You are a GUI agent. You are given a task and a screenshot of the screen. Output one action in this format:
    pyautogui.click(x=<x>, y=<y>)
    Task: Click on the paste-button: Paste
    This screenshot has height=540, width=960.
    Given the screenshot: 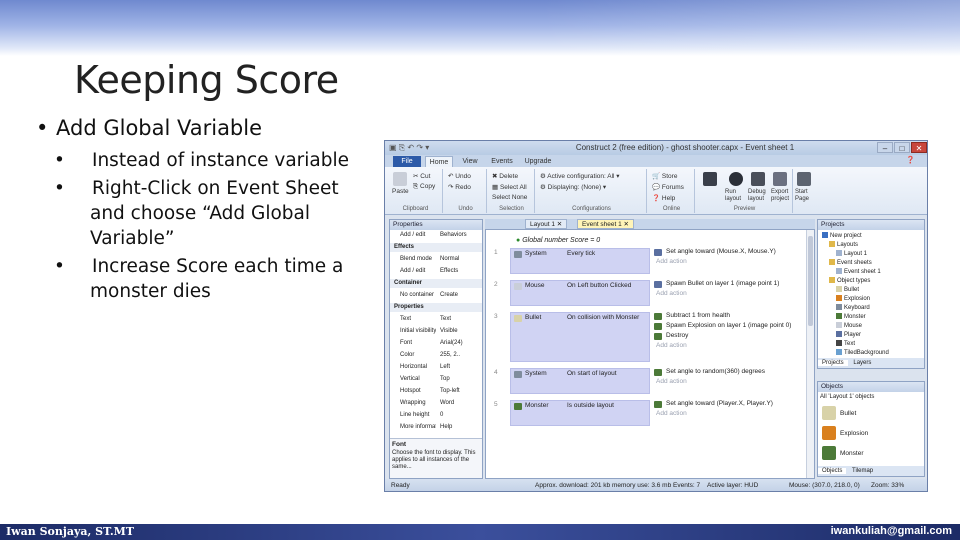 What is the action you would take?
    pyautogui.click(x=400, y=191)
    